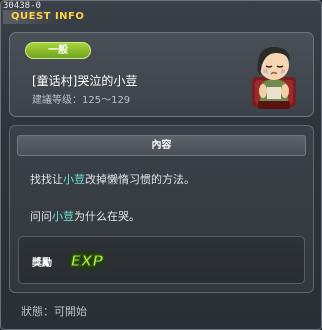 Image resolution: width=322 pixels, height=330 pixels. Describe the element at coordinates (107, 216) in the screenshot. I see `content-line-2-post: 为什么在哭。` at that location.